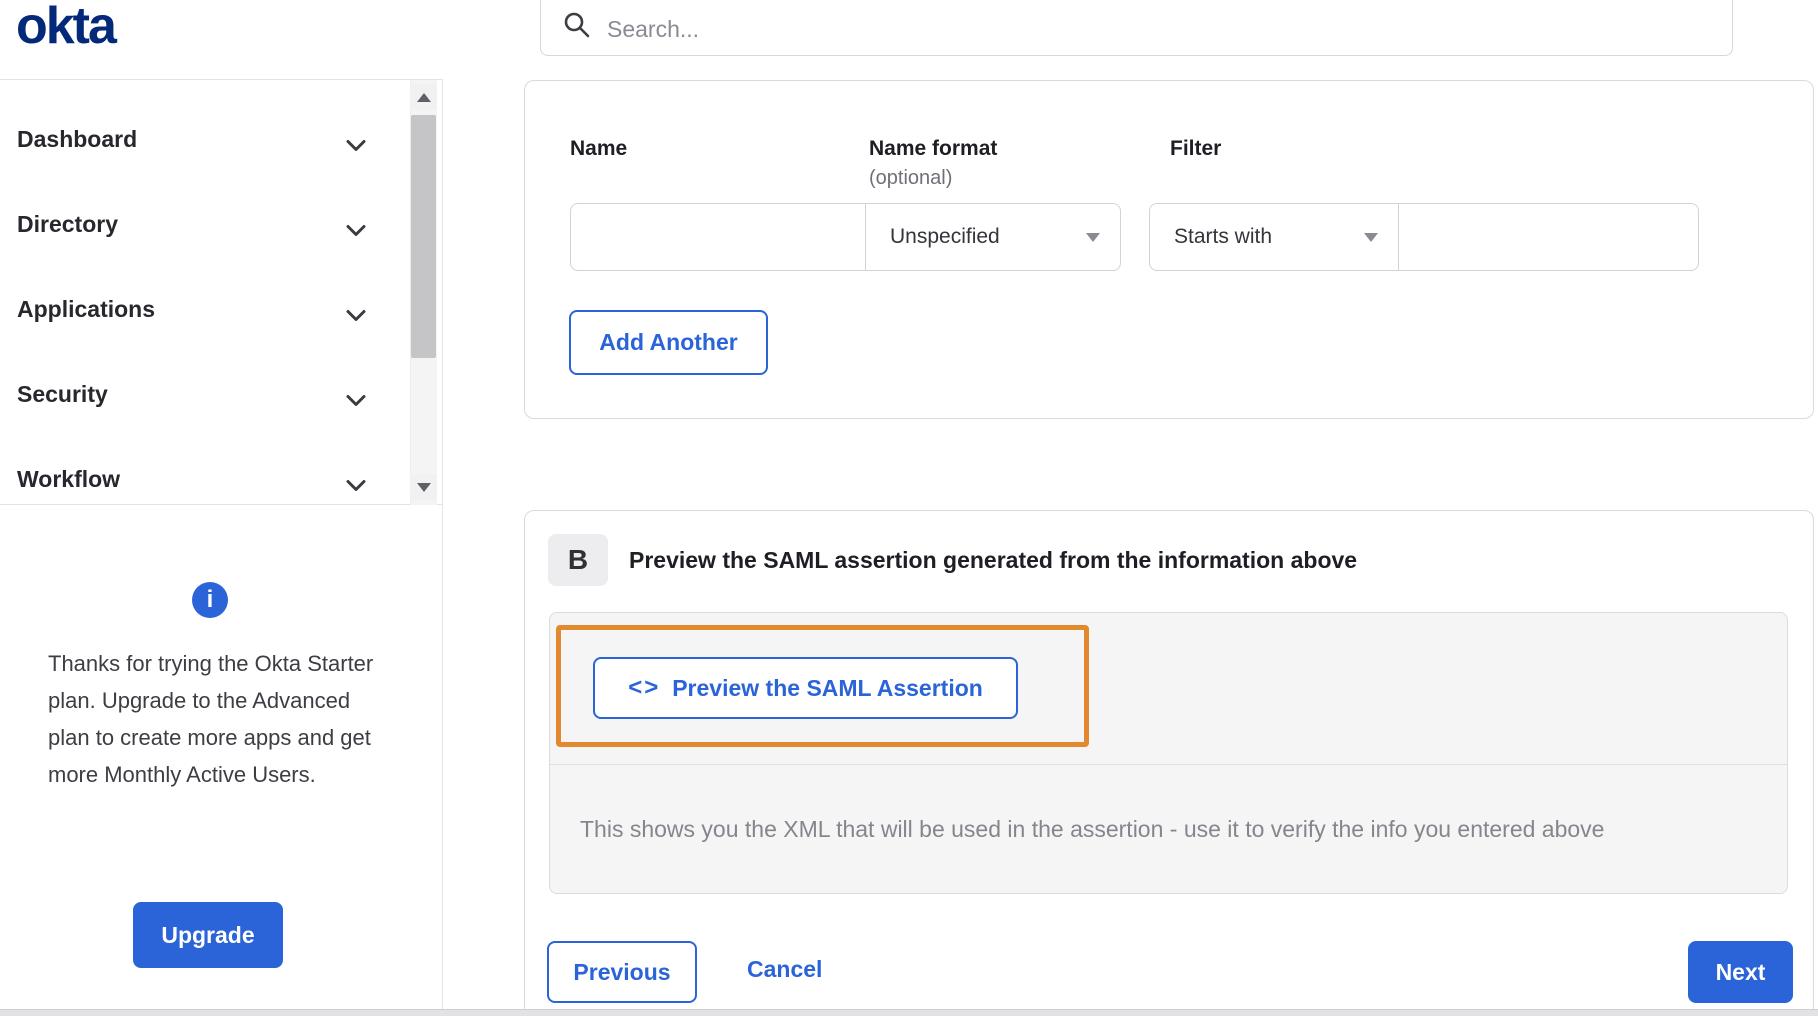 The width and height of the screenshot is (1818, 1016). I want to click on sidebar-item-workflow: Workflow, so click(205, 479).